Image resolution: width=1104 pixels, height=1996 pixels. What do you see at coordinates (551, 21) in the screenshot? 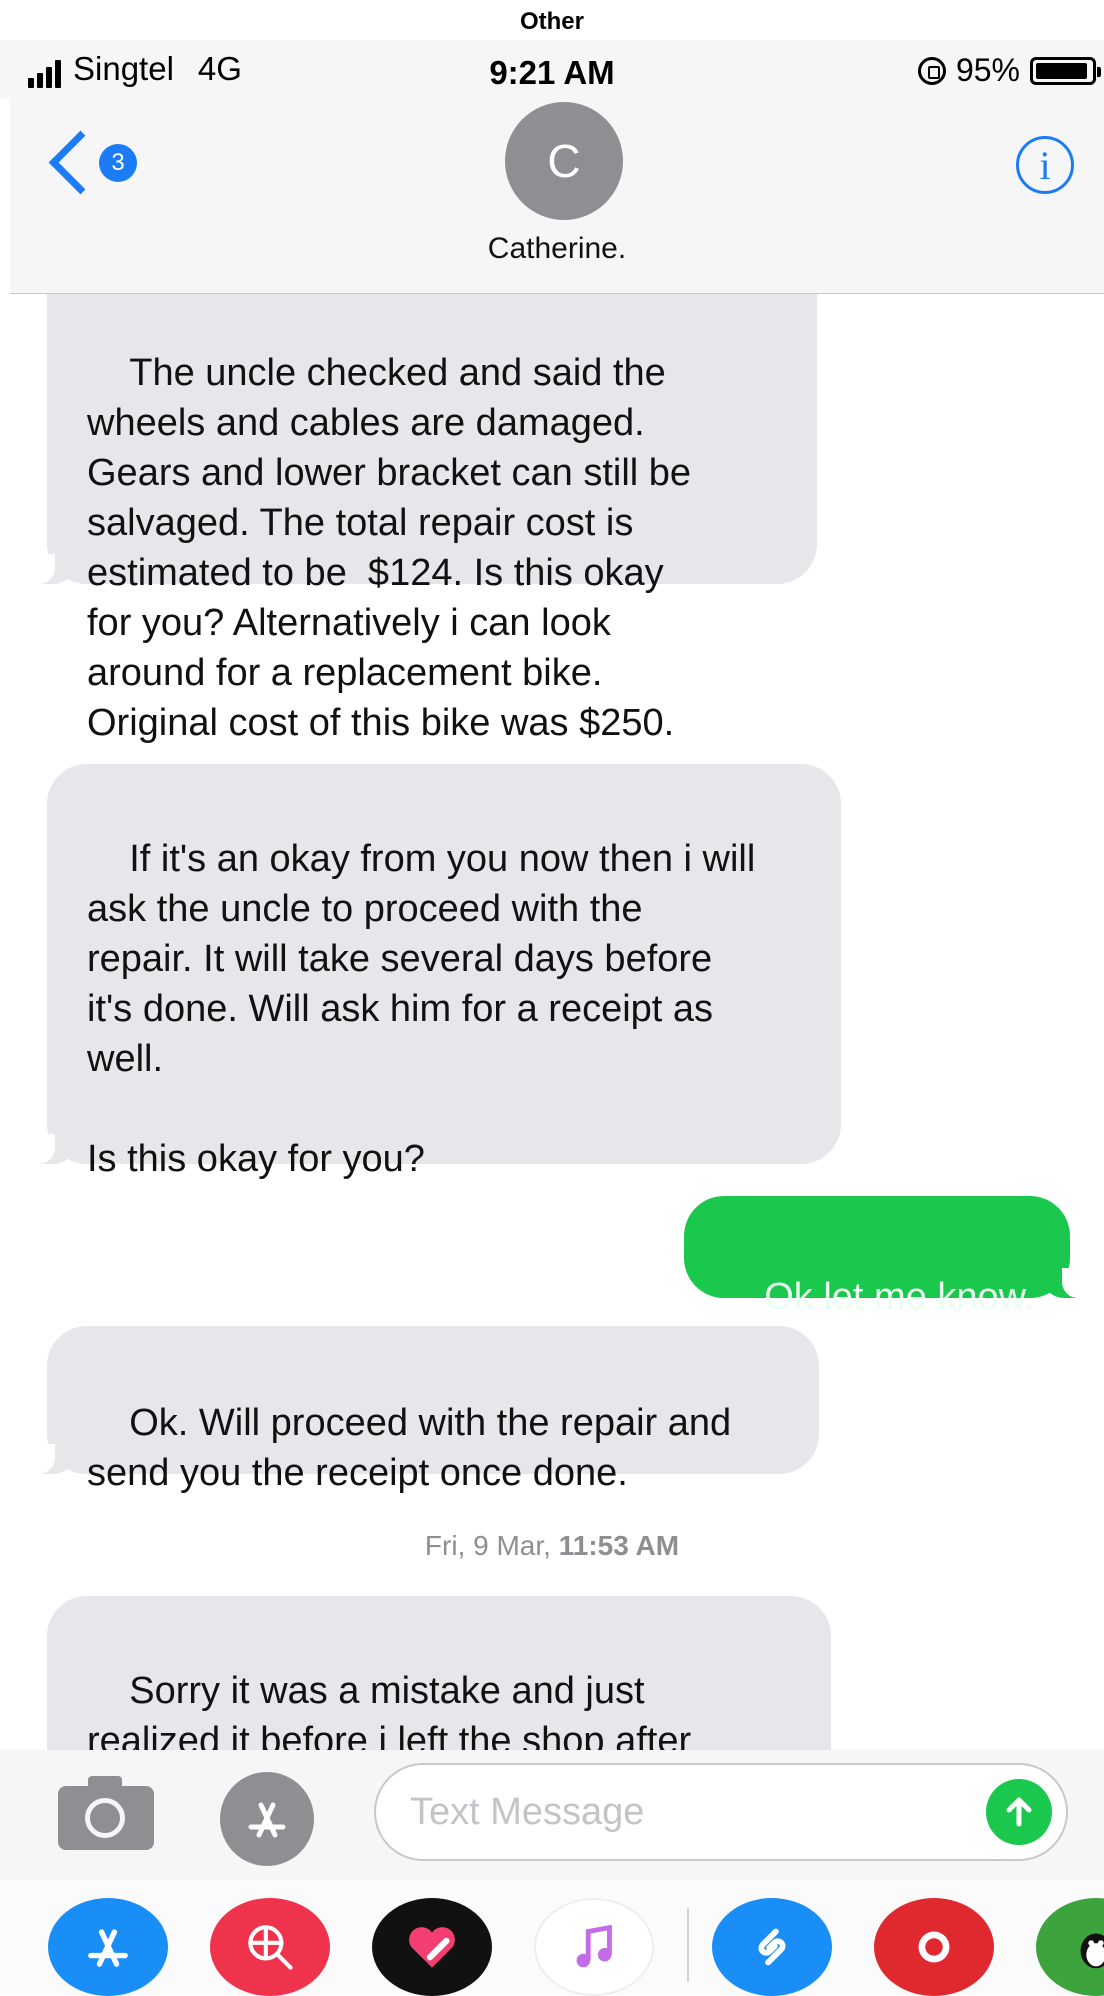
I see `image-caption: Other` at bounding box center [551, 21].